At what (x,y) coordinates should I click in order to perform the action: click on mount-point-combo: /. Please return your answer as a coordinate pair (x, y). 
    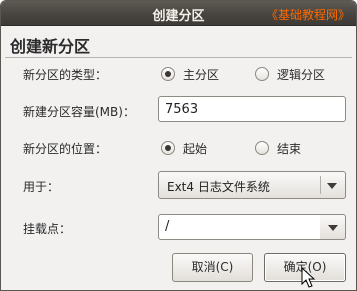
    Looking at the image, I should click on (252, 227).